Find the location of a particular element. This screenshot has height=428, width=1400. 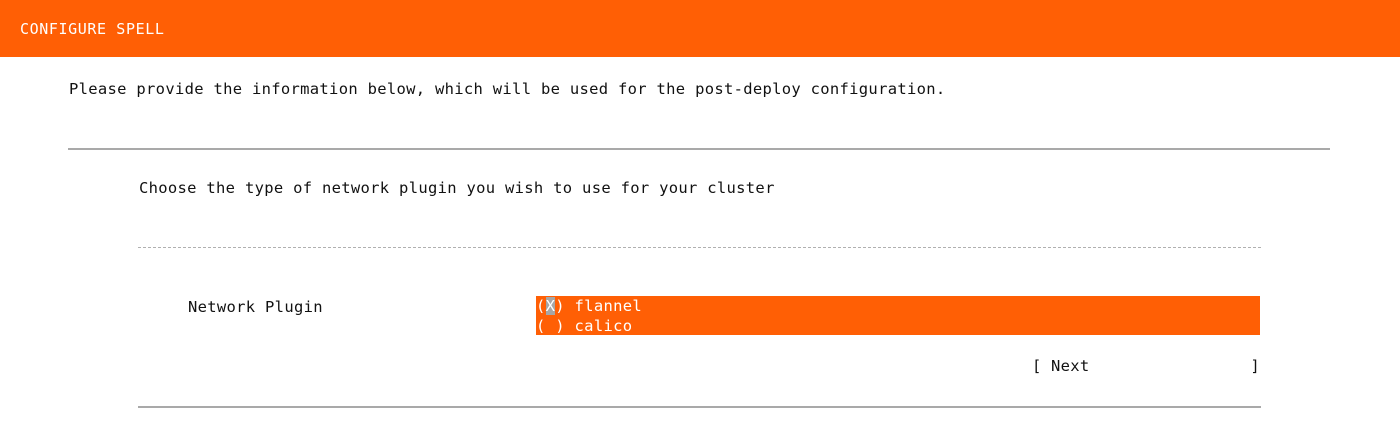

radio-option-label: calico is located at coordinates (598, 326).